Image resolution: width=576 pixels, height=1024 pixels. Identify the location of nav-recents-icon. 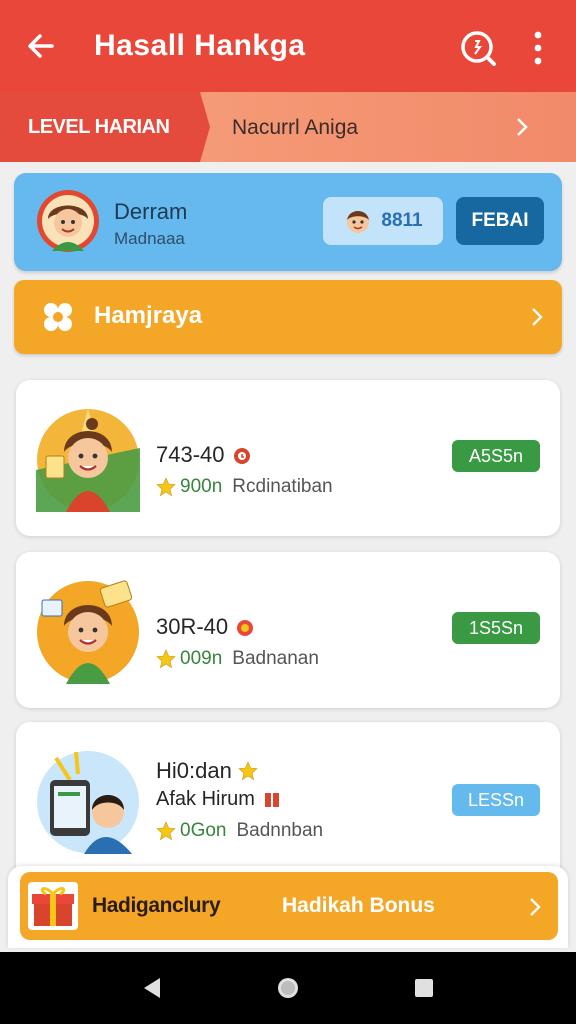
(424, 988).